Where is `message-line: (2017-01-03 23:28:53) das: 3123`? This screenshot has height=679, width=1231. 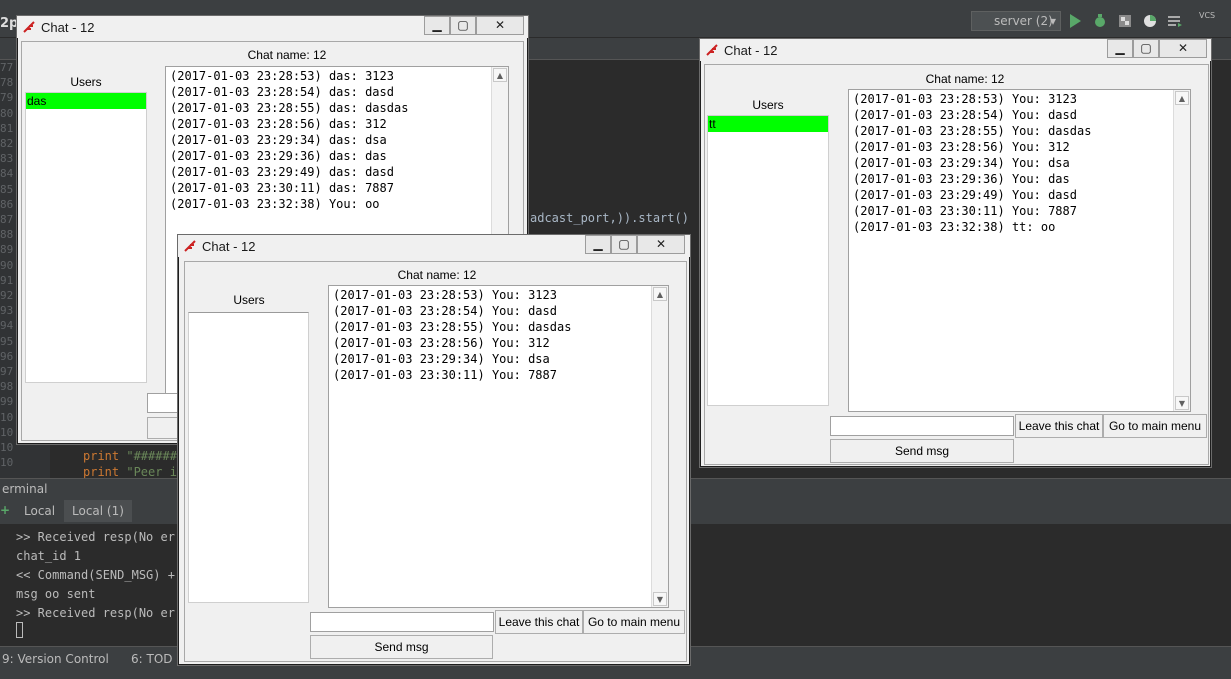 message-line: (2017-01-03 23:28:53) das: 3123 is located at coordinates (282, 76).